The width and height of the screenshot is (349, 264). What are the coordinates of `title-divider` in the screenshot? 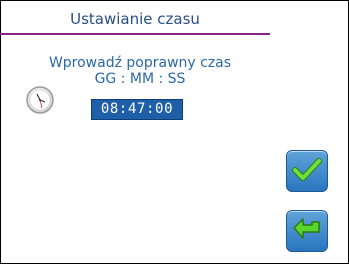 It's located at (135, 34).